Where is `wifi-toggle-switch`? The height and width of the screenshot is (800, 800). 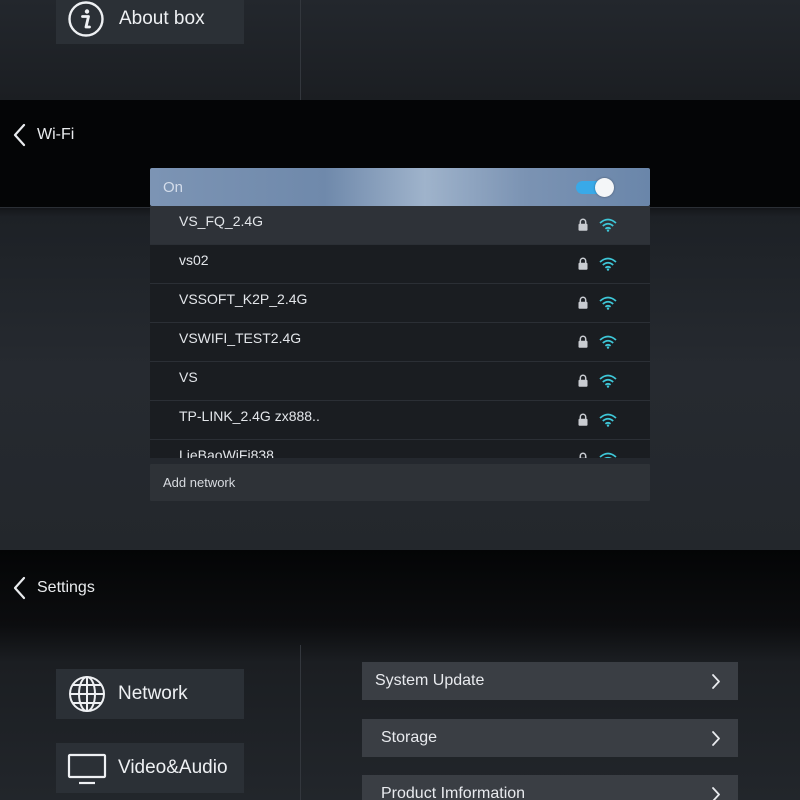 wifi-toggle-switch is located at coordinates (595, 187).